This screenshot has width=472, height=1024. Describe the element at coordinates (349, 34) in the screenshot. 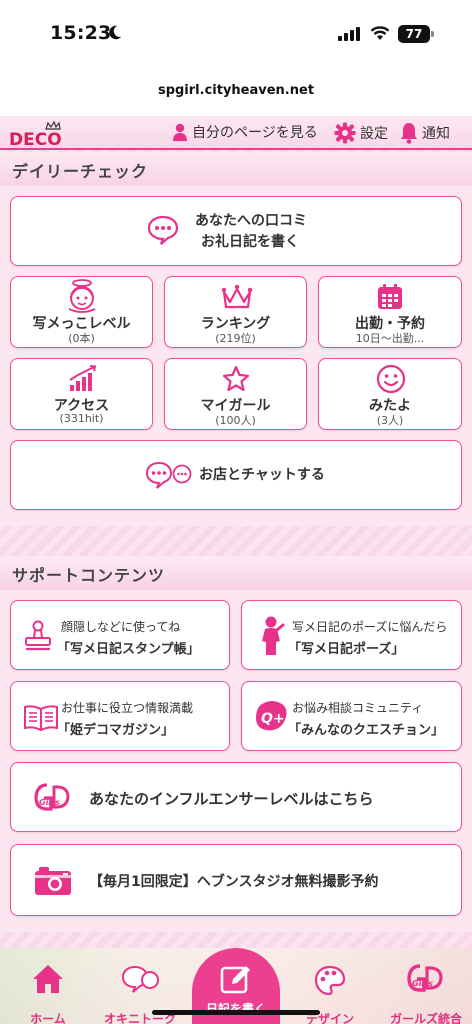

I see `cellular-signal-icon` at that location.